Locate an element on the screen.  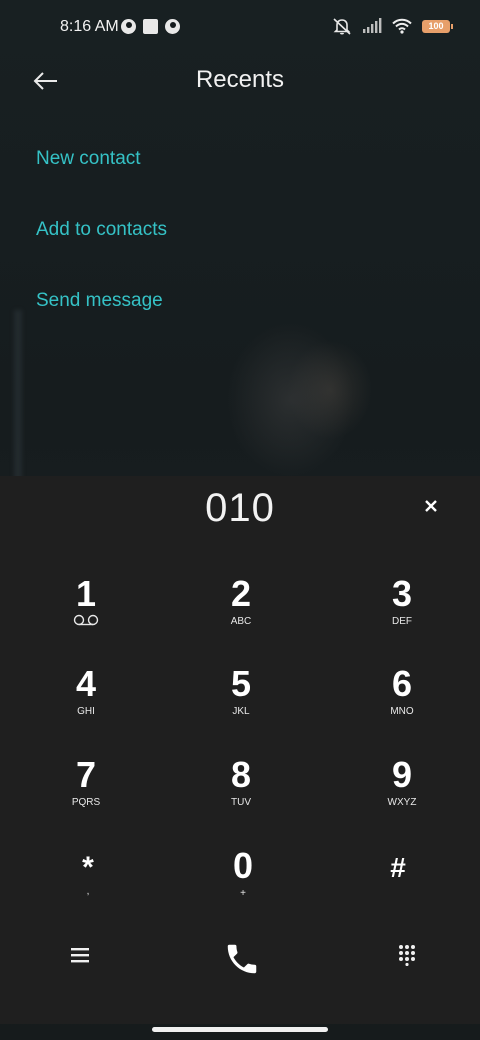
key-2: 2 ABC is located at coordinates (241, 609).